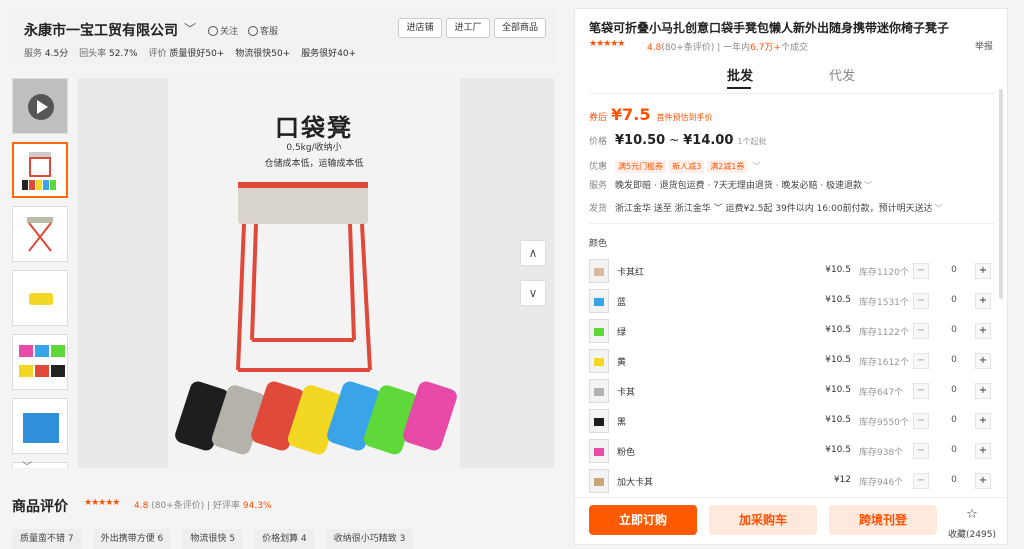  What do you see at coordinates (641, 166) in the screenshot?
I see `coupon-badge: 满5元门槛券` at bounding box center [641, 166].